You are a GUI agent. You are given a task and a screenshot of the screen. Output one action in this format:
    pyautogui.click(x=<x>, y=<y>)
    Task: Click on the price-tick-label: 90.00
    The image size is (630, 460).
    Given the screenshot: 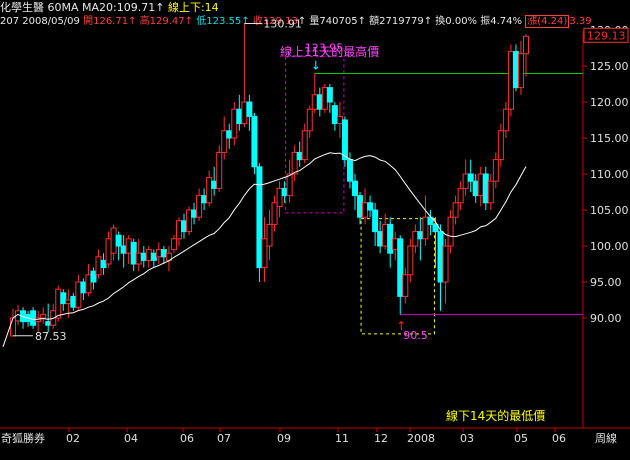 What is the action you would take?
    pyautogui.click(x=606, y=318)
    